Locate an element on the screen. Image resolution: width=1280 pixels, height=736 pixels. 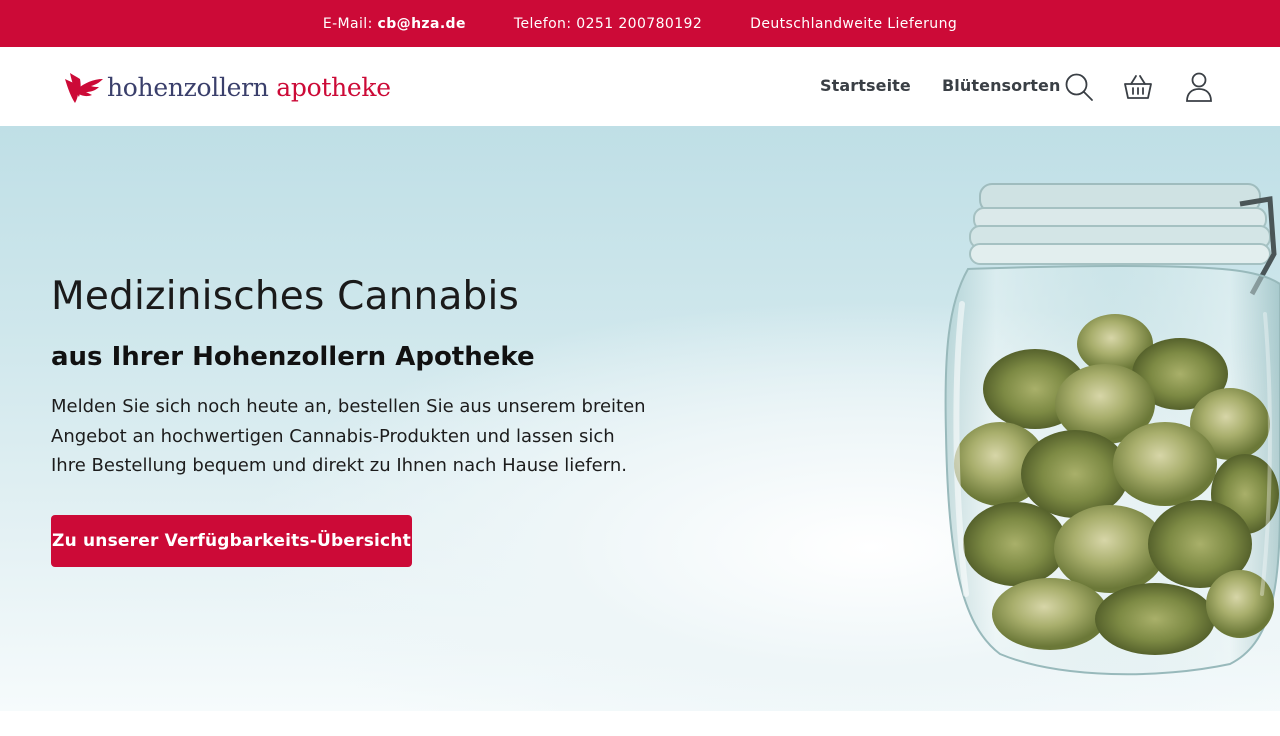
phone-contact: Telefon: 0251 200780192 is located at coordinates (608, 24).